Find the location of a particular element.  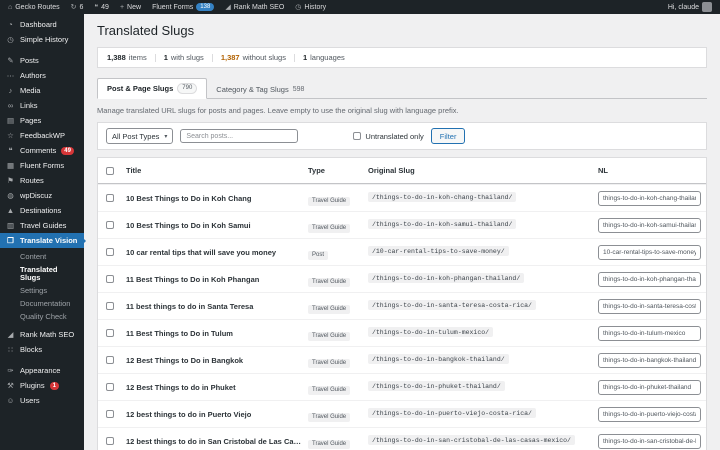

forms-icon: ▦ is located at coordinates (10, 165).